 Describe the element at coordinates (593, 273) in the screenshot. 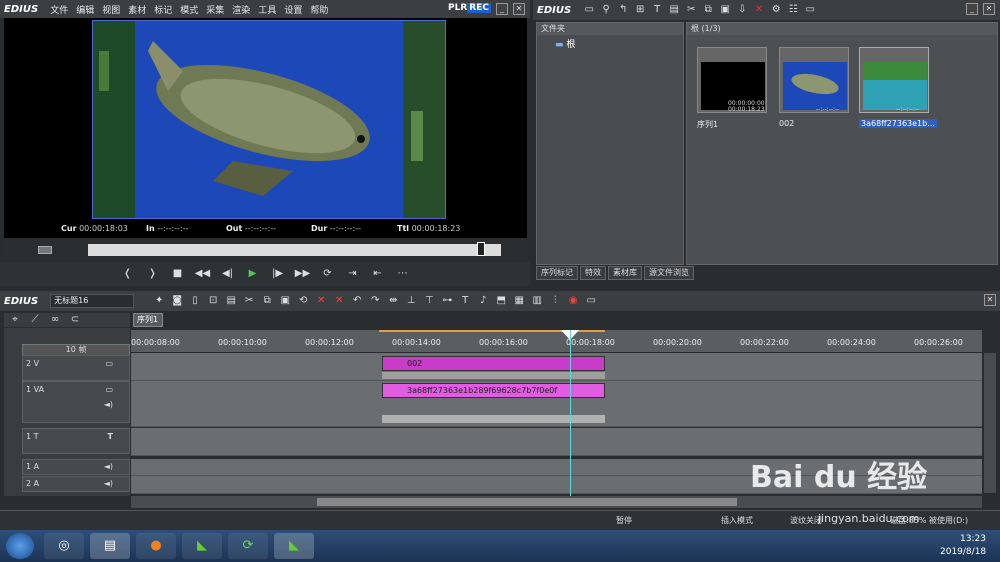

I see `tab-effects: 特效` at that location.